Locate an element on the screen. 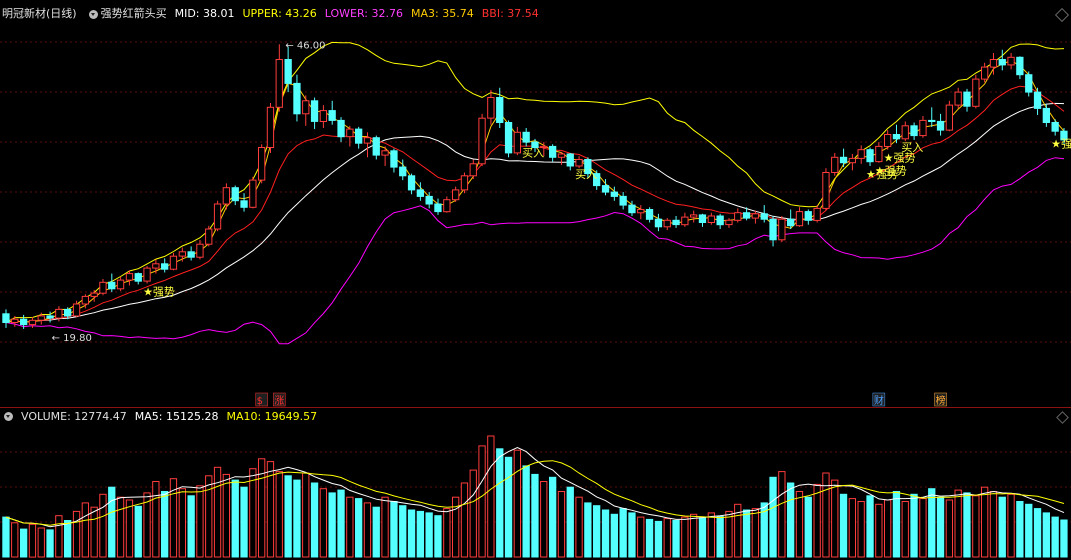 Image resolution: width=1071 pixels, height=560 pixels. dropdown-circle-icon is located at coordinates (93, 14).